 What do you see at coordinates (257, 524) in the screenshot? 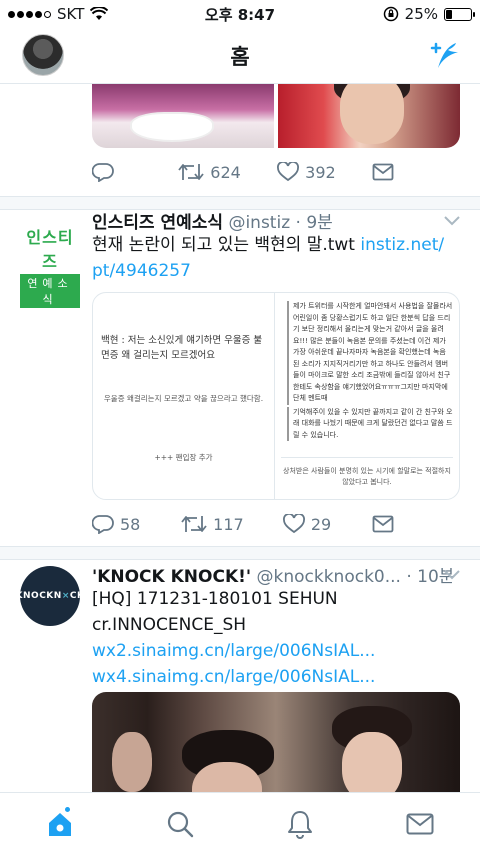
I see `tweet-actions: 58 117 29` at bounding box center [257, 524].